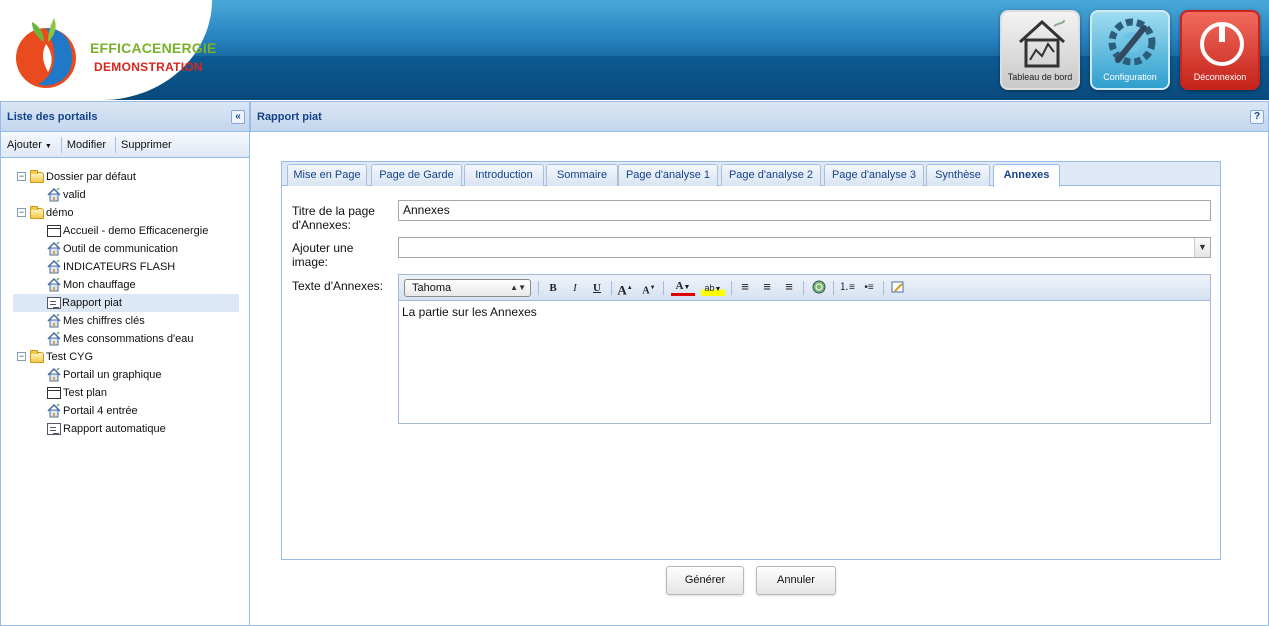 Image resolution: width=1269 pixels, height=626 pixels. Describe the element at coordinates (125, 195) in the screenshot. I see `tree-node: valid` at that location.